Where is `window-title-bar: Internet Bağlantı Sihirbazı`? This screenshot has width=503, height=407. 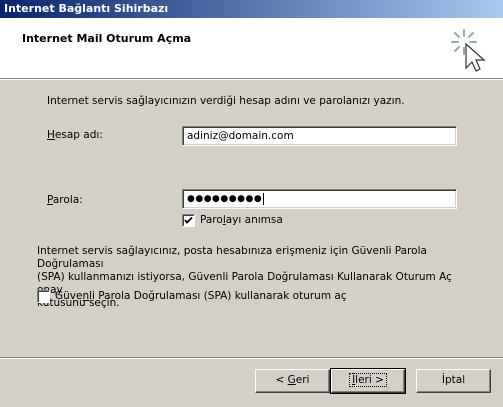
window-title-bar: Internet Bağlantı Sihirbazı is located at coordinates (251, 9).